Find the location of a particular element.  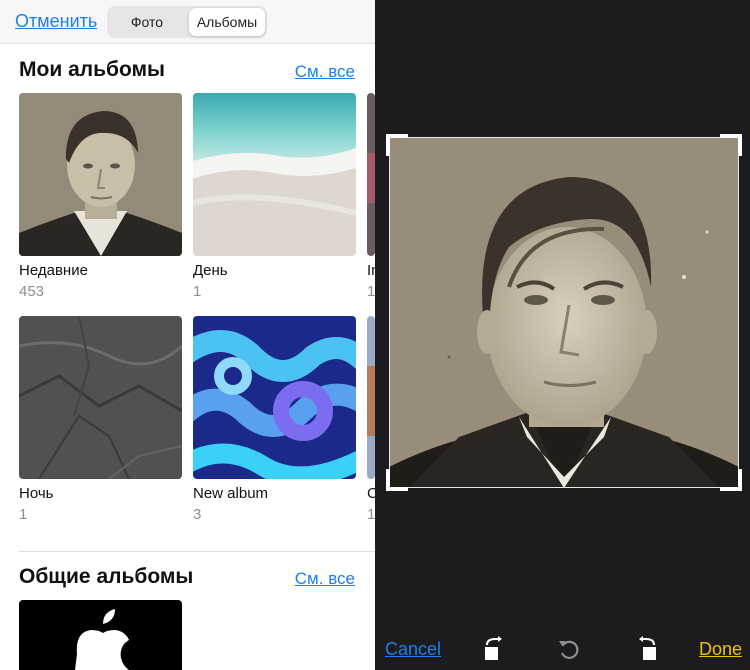

apple-logo-icon is located at coordinates (100, 635).